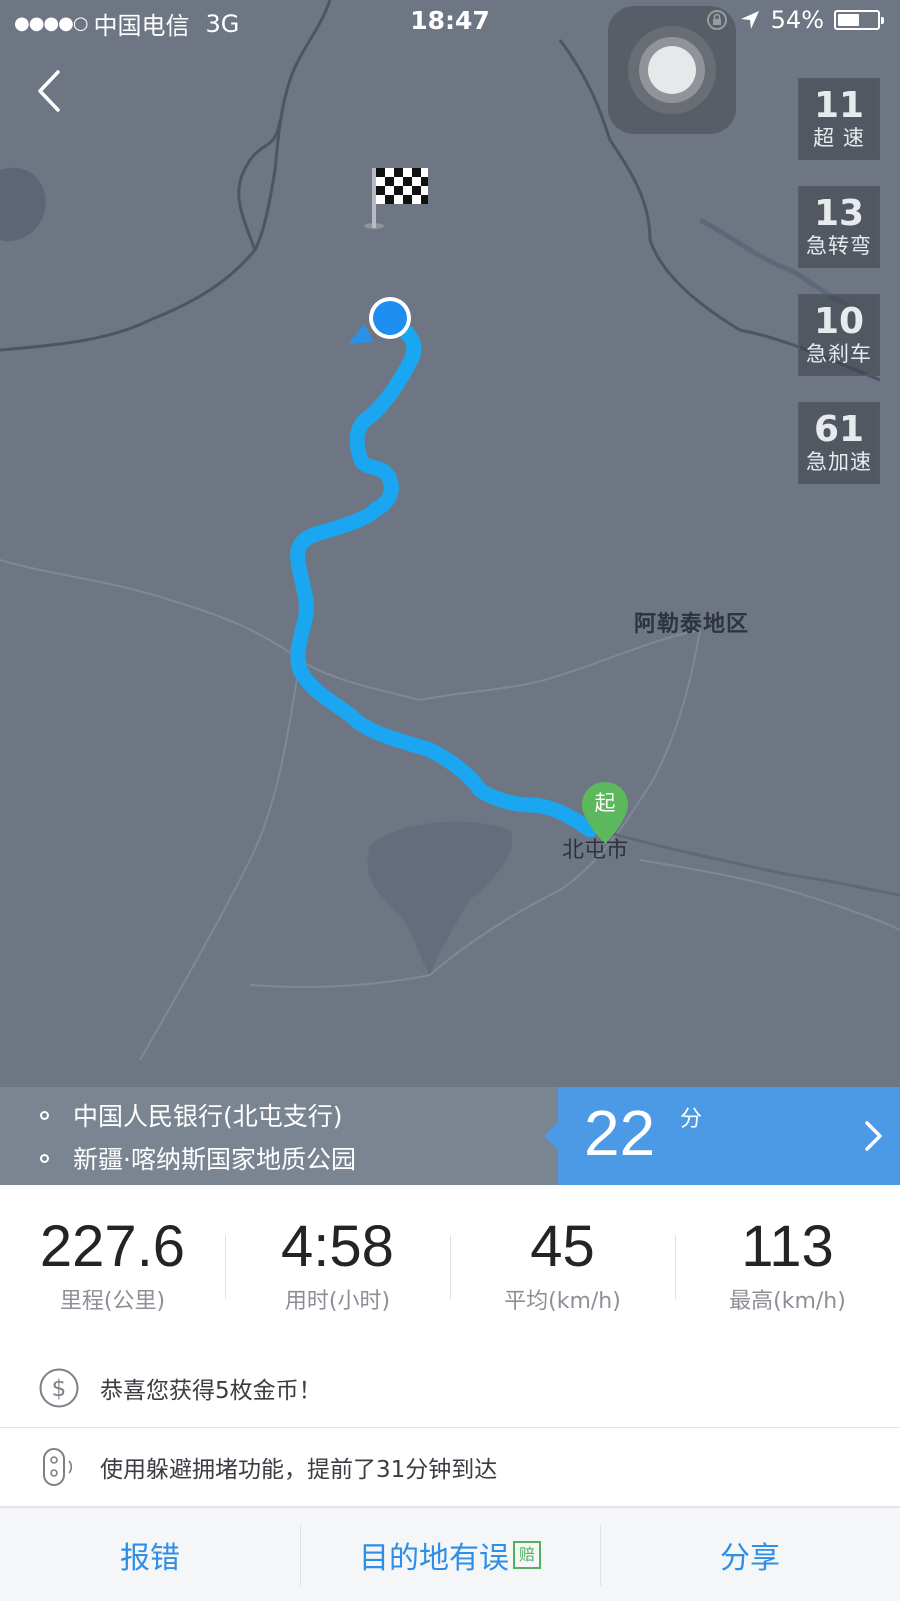 The image size is (900, 1601). I want to click on report-error-button: 报错, so click(150, 1554).